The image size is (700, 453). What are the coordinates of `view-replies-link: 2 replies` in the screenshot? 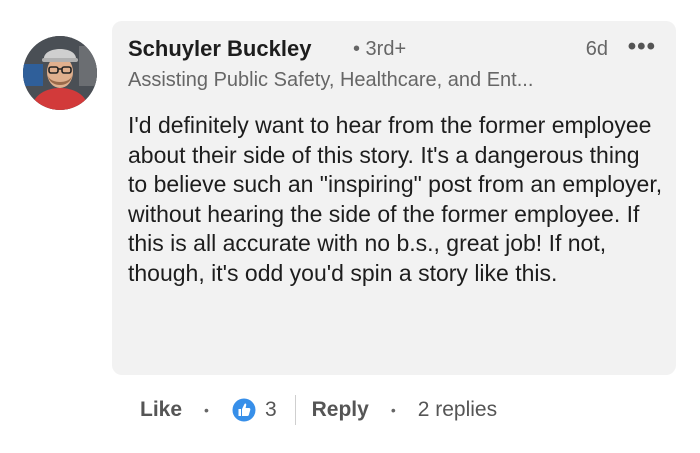 It's located at (457, 410).